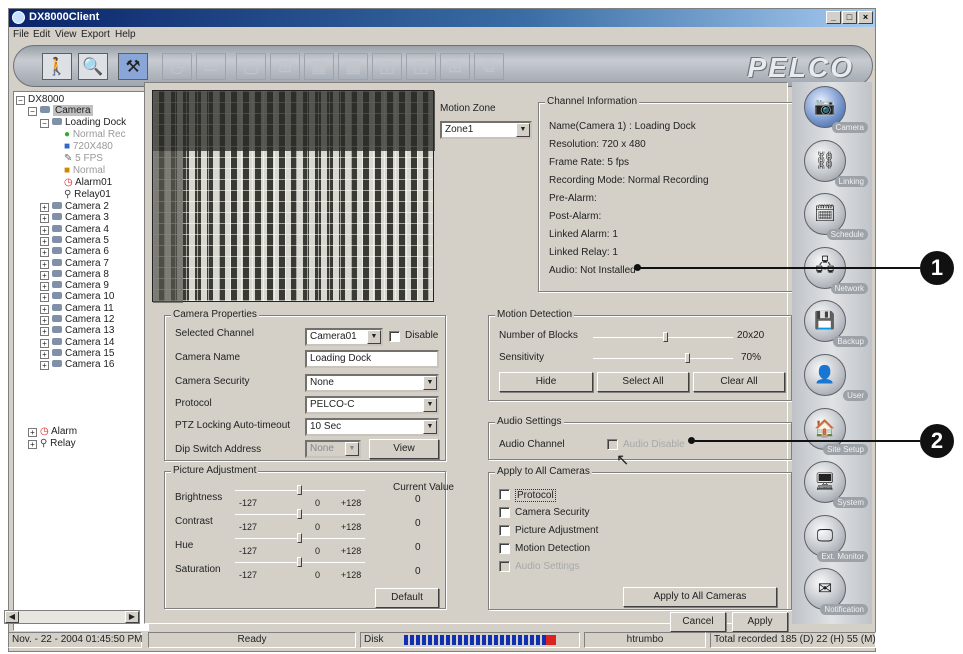 This screenshot has height=654, width=963. Describe the element at coordinates (93, 66) in the screenshot. I see `search-camera-icon: 🔍` at that location.